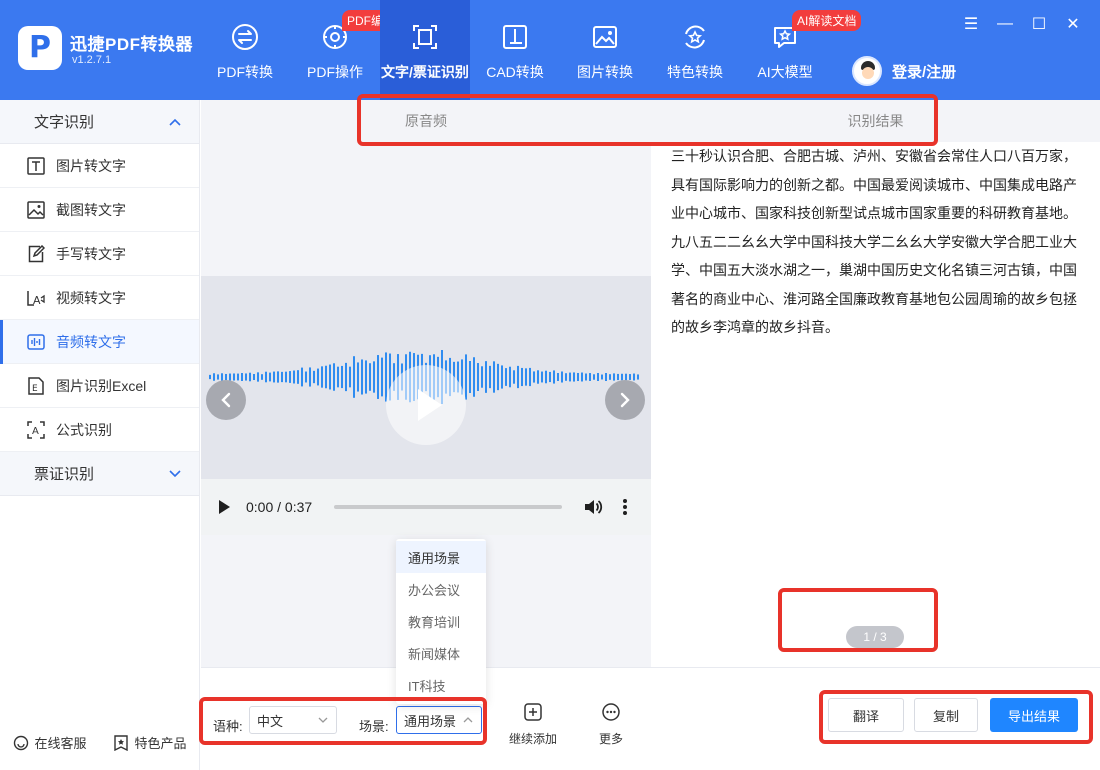 This screenshot has height=770, width=1100. What do you see at coordinates (270, 721) in the screenshot?
I see `language-value: 中文` at bounding box center [270, 721].